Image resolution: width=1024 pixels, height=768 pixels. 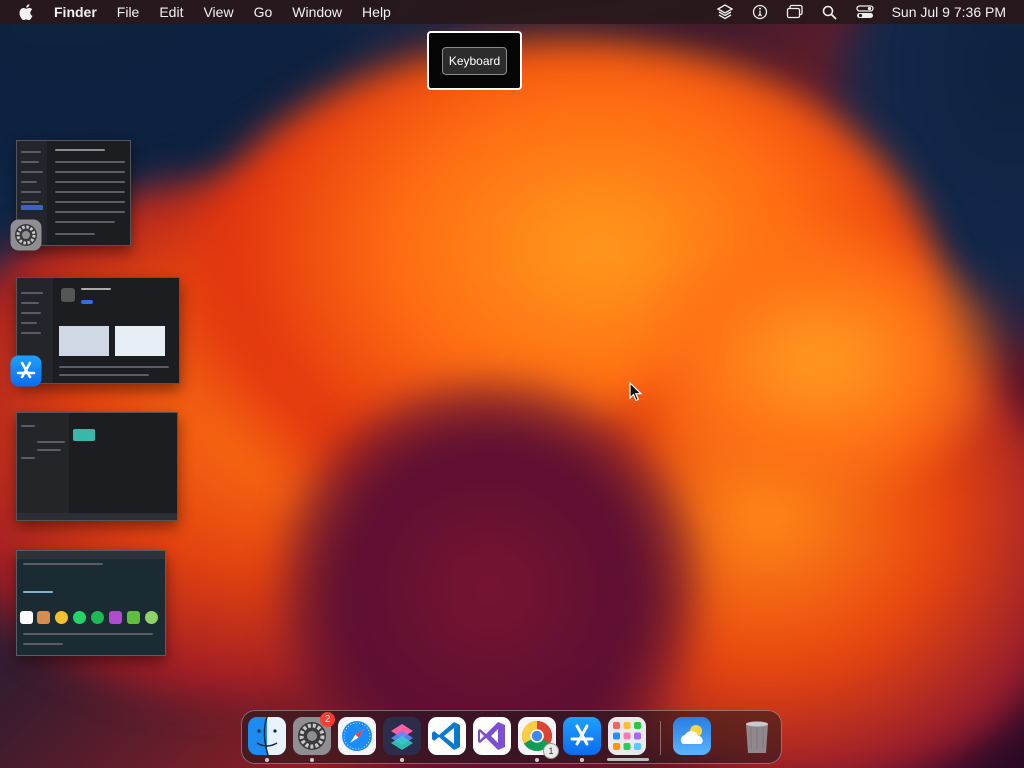 I want to click on menu-view: View, so click(x=218, y=12).